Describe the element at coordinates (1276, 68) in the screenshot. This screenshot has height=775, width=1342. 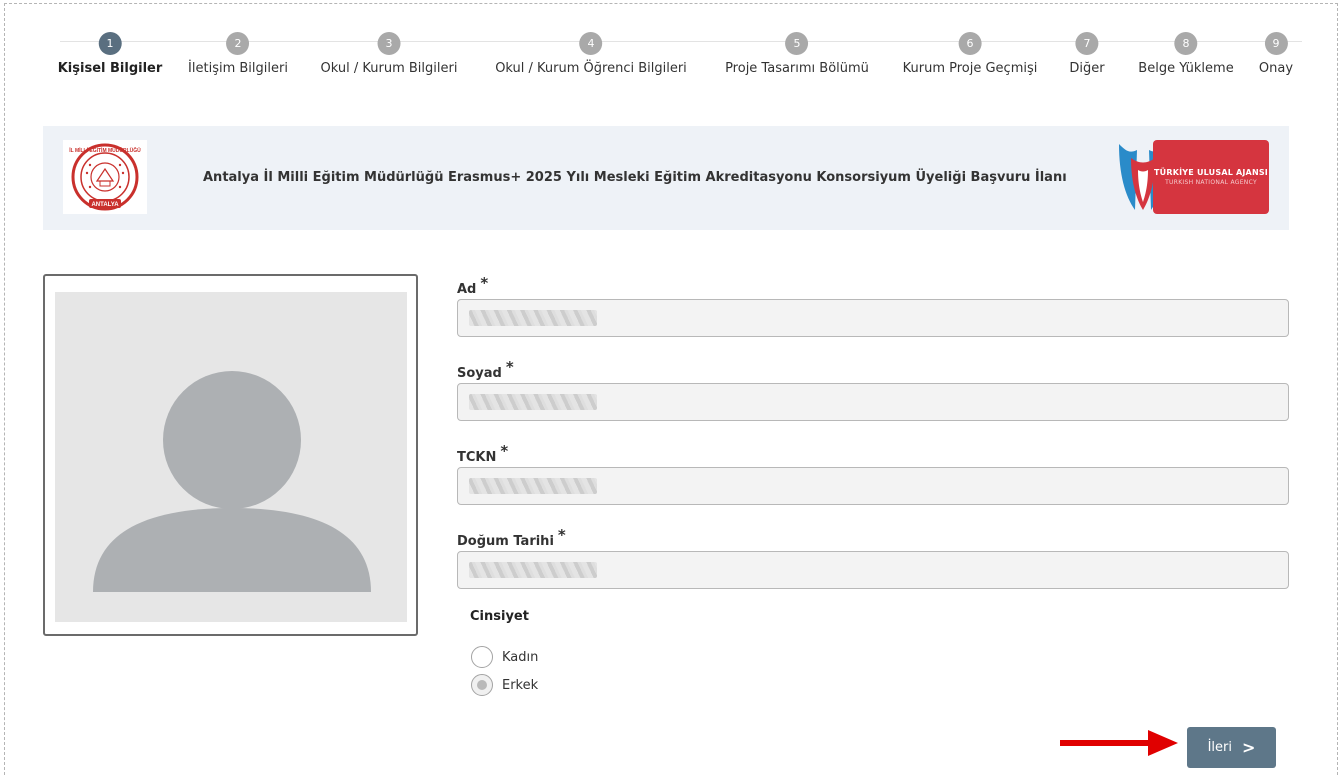
I see `step-label: Onay` at that location.